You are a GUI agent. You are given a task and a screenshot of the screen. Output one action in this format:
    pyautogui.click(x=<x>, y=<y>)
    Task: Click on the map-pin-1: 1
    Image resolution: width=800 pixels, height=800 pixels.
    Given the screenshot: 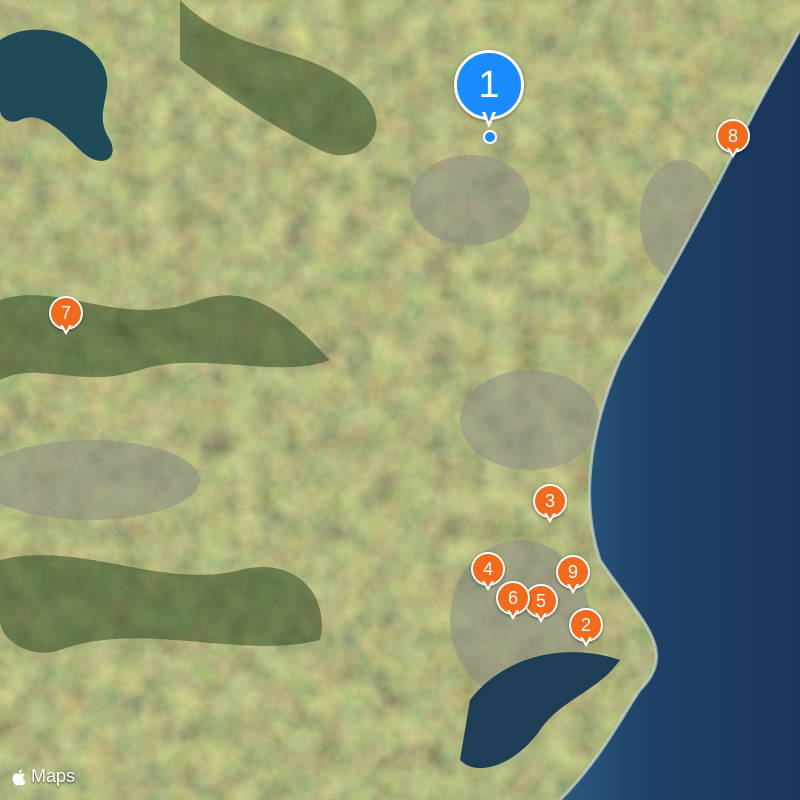 What is the action you would take?
    pyautogui.click(x=489, y=98)
    